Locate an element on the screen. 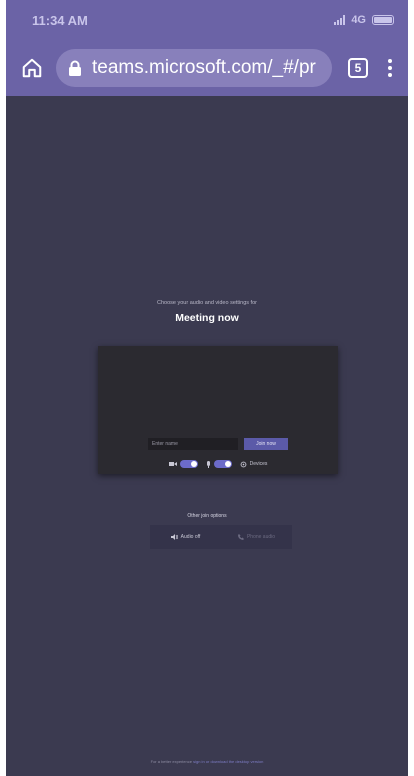 This screenshot has width=414, height=776. browser-toolbar: teams.microsoft.com/_#/pr 5 is located at coordinates (207, 68).